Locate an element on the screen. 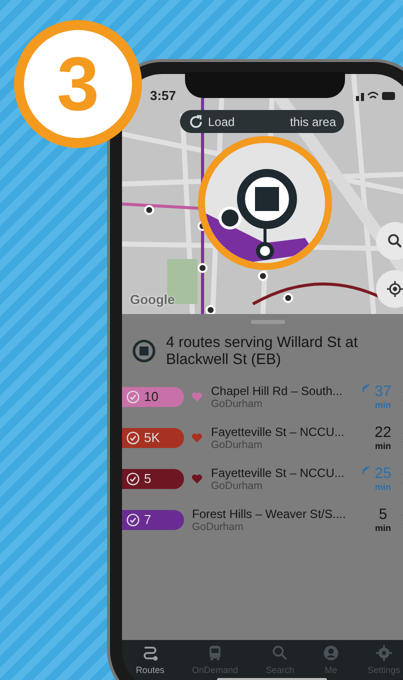 The image size is (403, 680). route-row: 5K Fayetteville St – NCCU... GoDurham 22 min is located at coordinates (262, 437).